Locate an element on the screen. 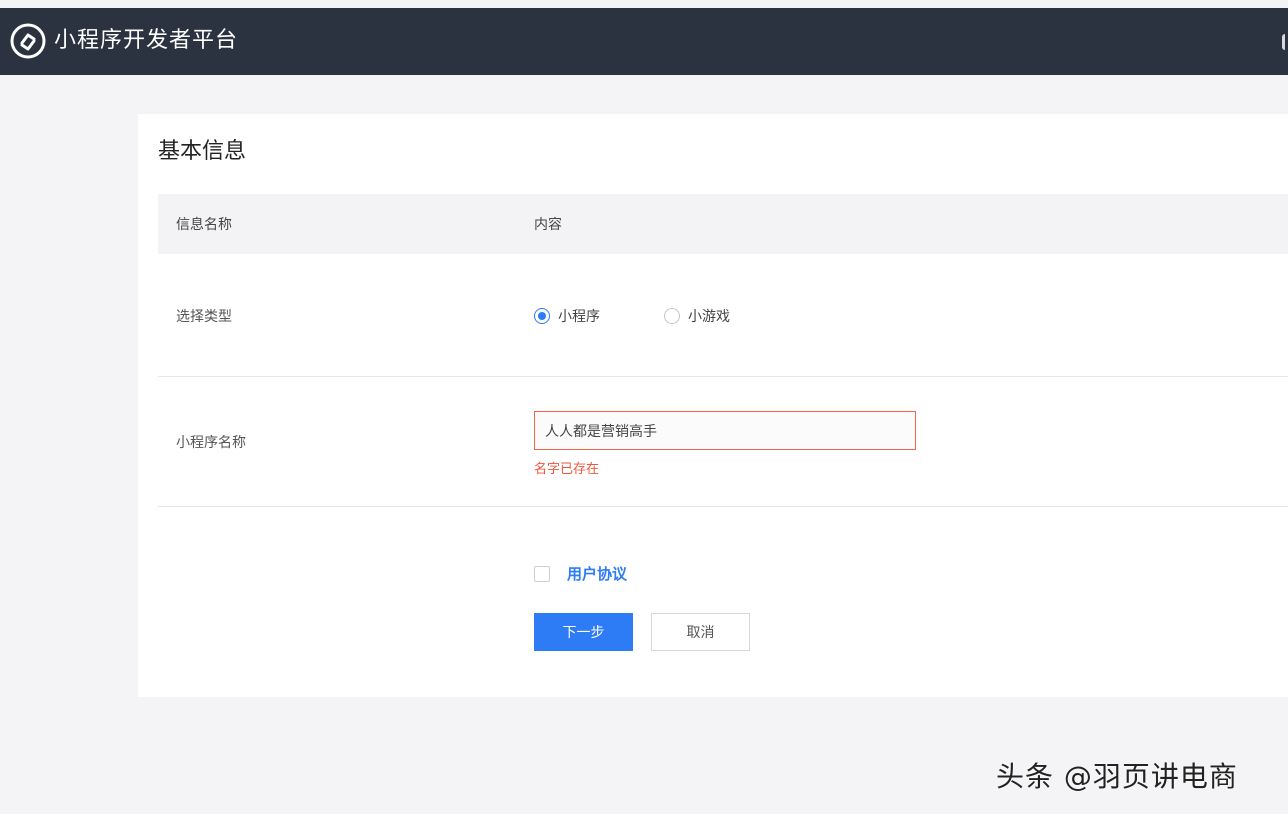  name-row-label: 小程序名称 is located at coordinates (211, 443).